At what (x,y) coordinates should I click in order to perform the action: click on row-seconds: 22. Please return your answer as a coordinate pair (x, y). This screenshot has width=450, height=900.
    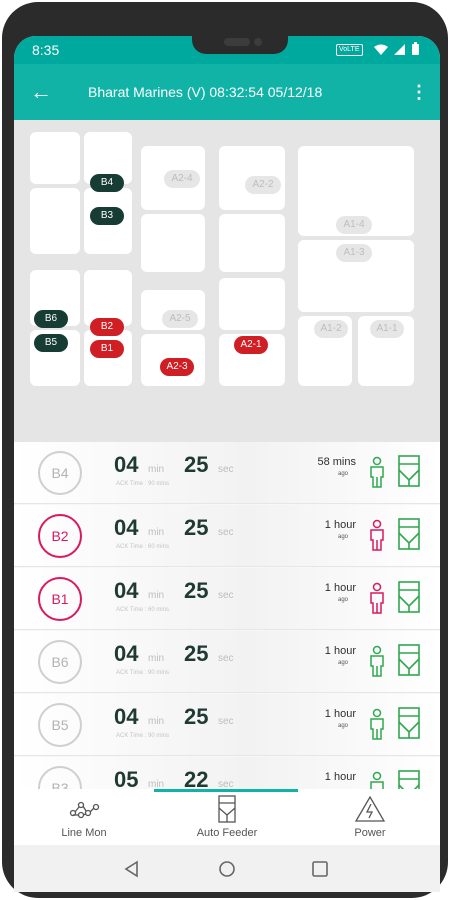
    Looking at the image, I should click on (196, 778).